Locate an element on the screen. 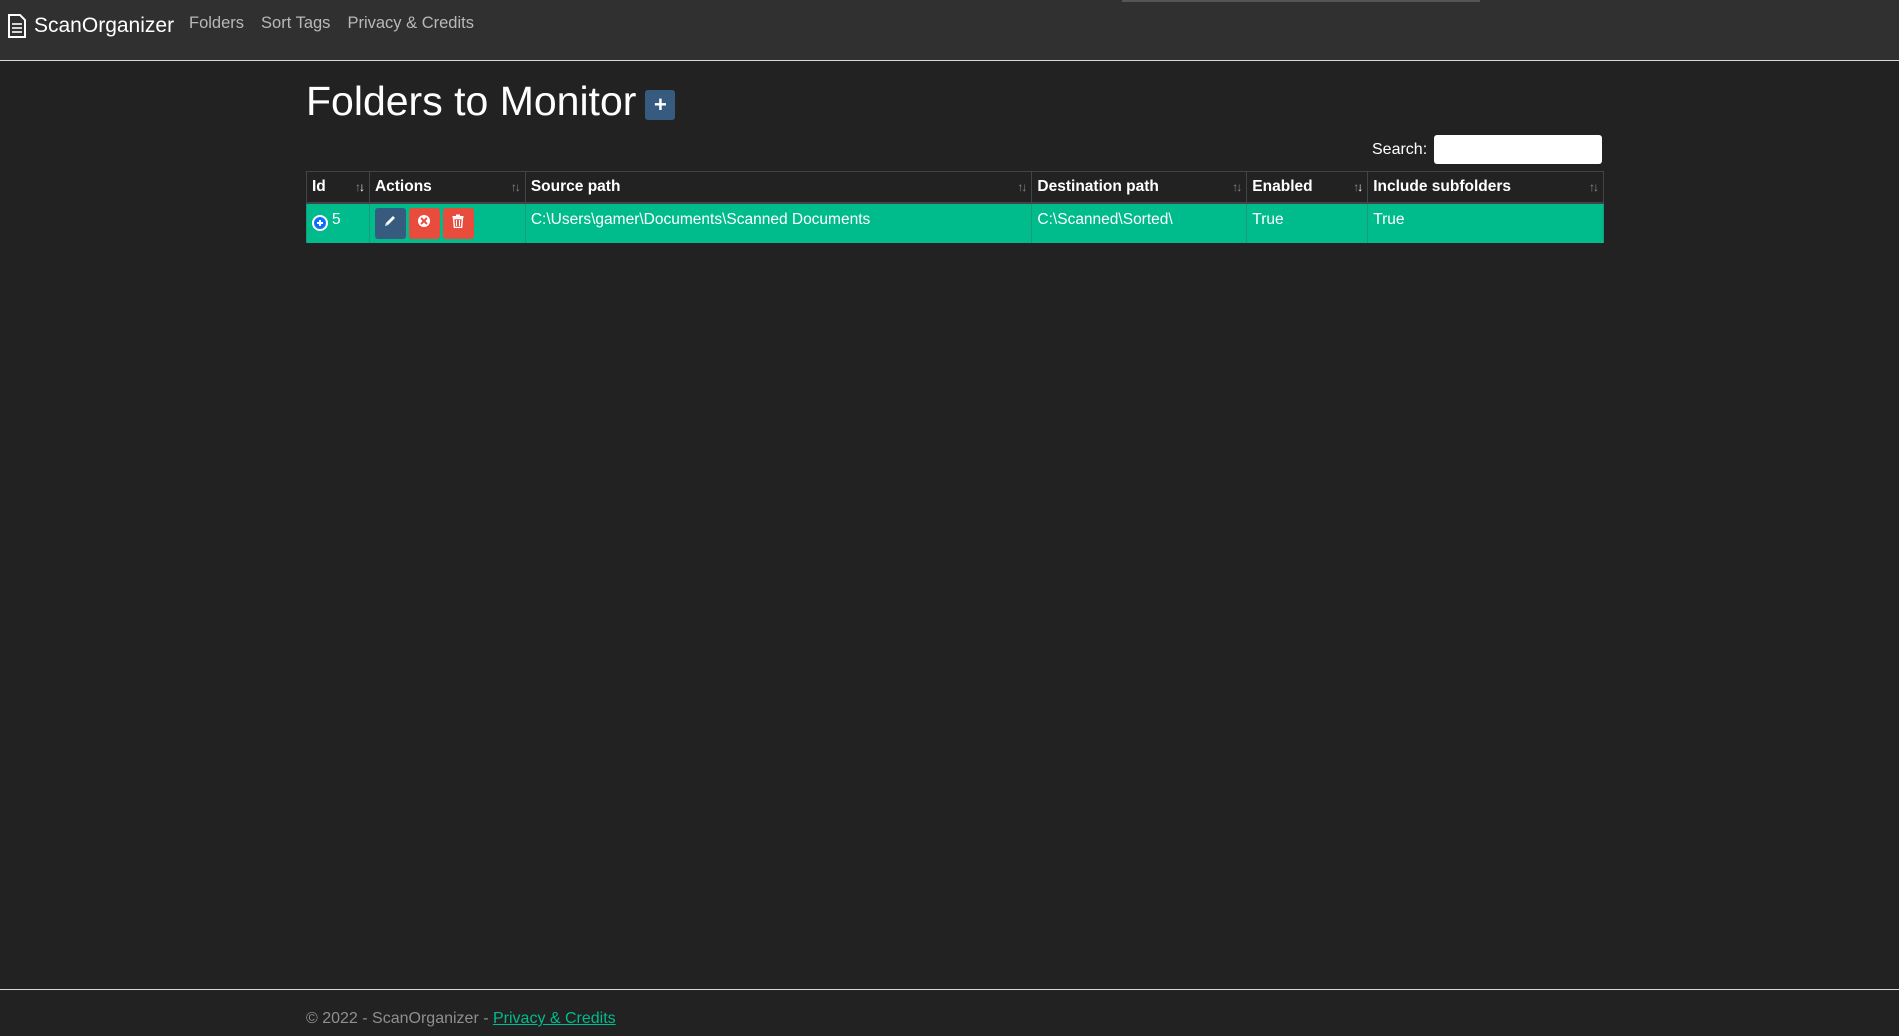  plus-icon: + is located at coordinates (660, 104).